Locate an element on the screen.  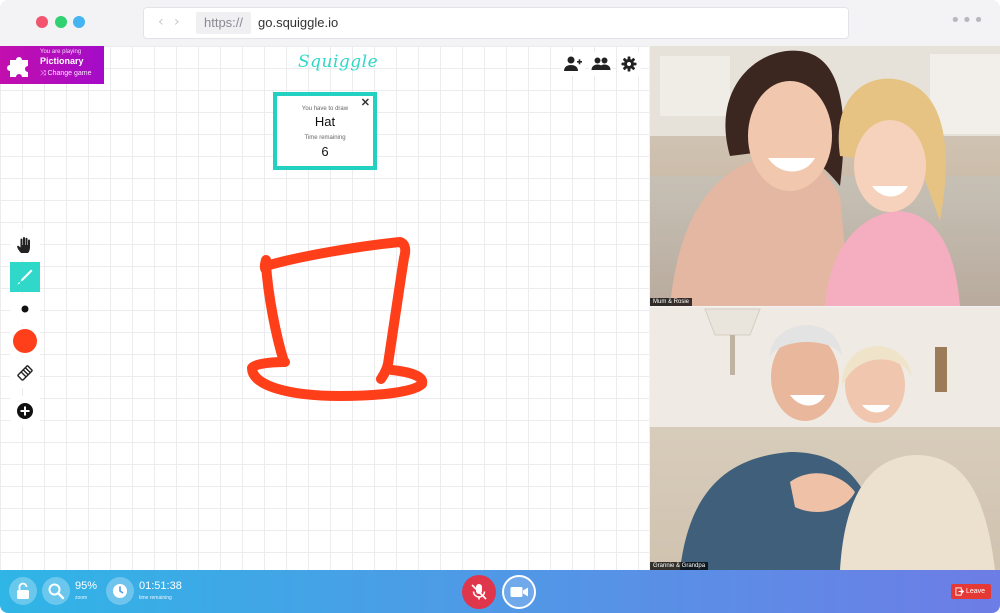
bottom-control-bar: 95% zoom 01:51:38 time remaining Leave is located at coordinates (500, 591).